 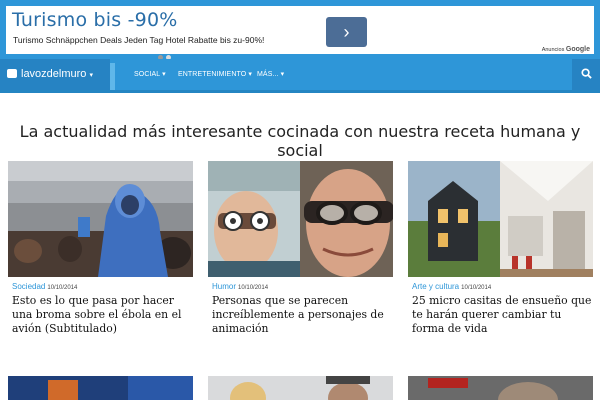 I want to click on chevron-right-icon: ›, so click(x=346, y=32).